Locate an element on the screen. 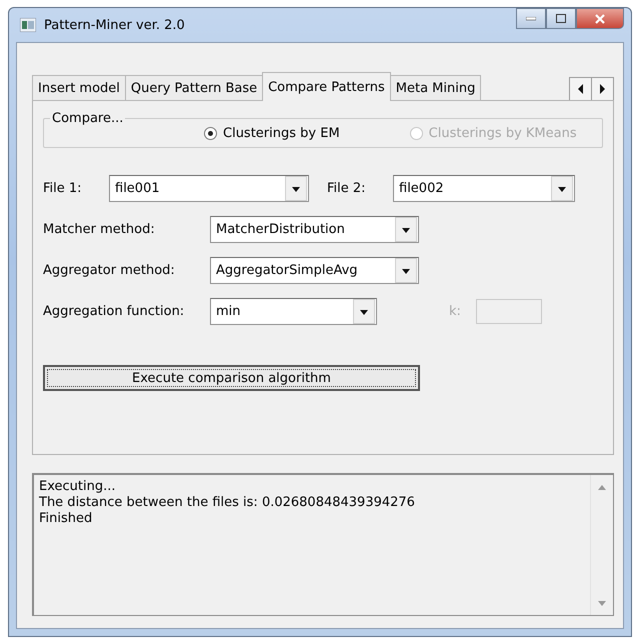 The width and height of the screenshot is (640, 641). dropdown: file001 is located at coordinates (209, 188).